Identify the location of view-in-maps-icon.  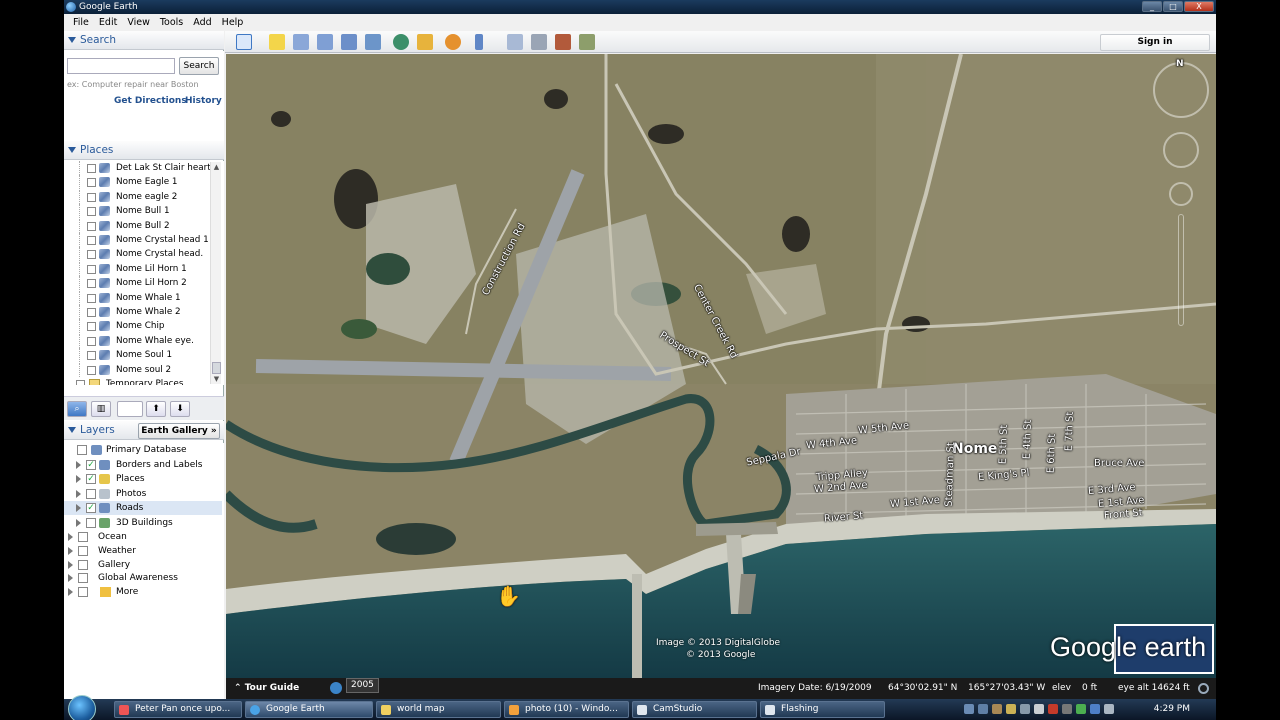
(563, 42).